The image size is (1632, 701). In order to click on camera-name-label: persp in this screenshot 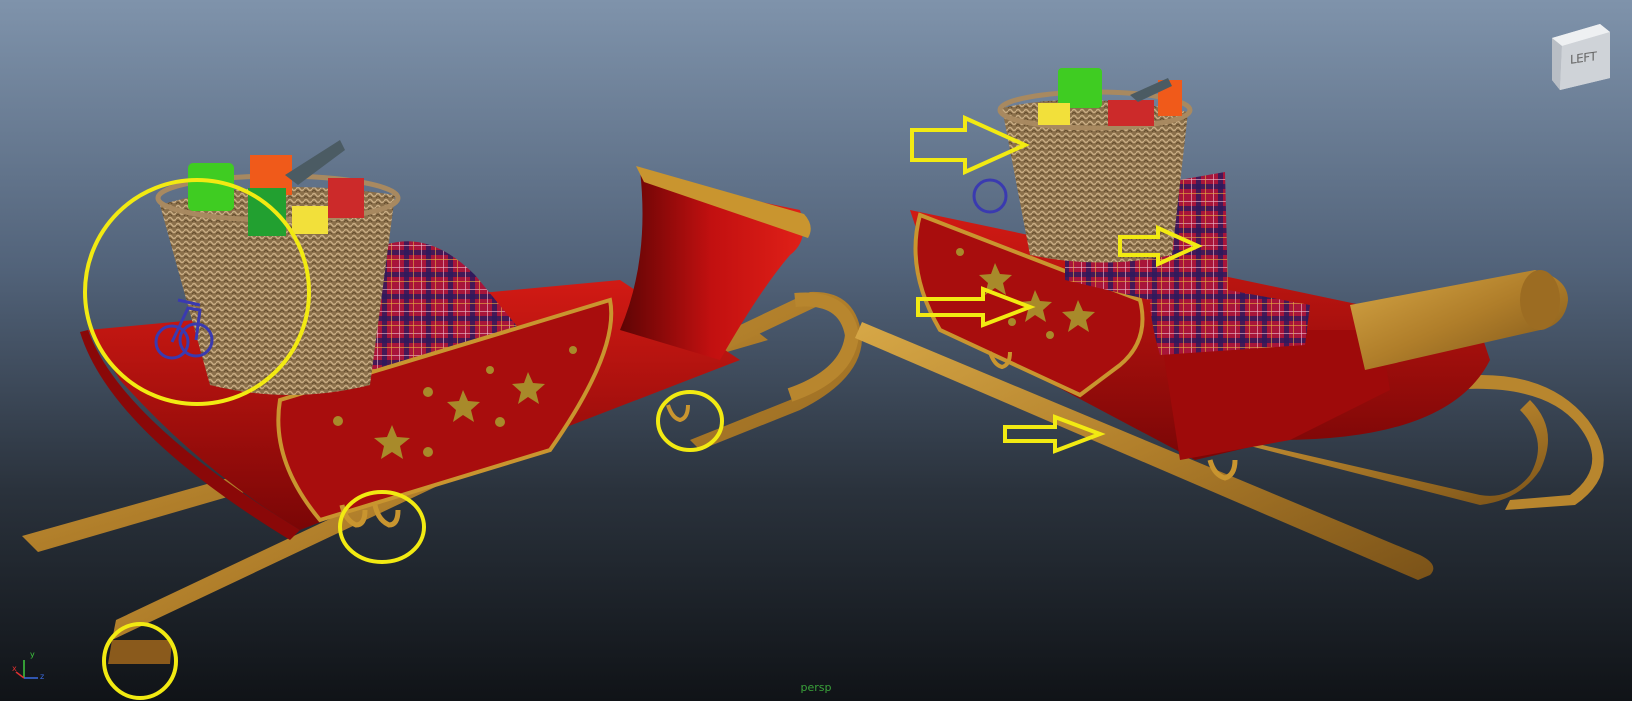, I will do `click(816, 687)`.